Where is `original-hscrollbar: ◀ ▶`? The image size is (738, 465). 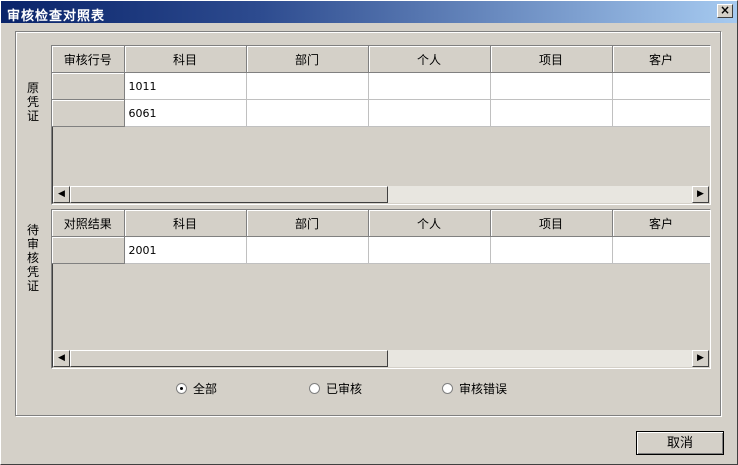 original-hscrollbar: ◀ ▶ is located at coordinates (381, 194).